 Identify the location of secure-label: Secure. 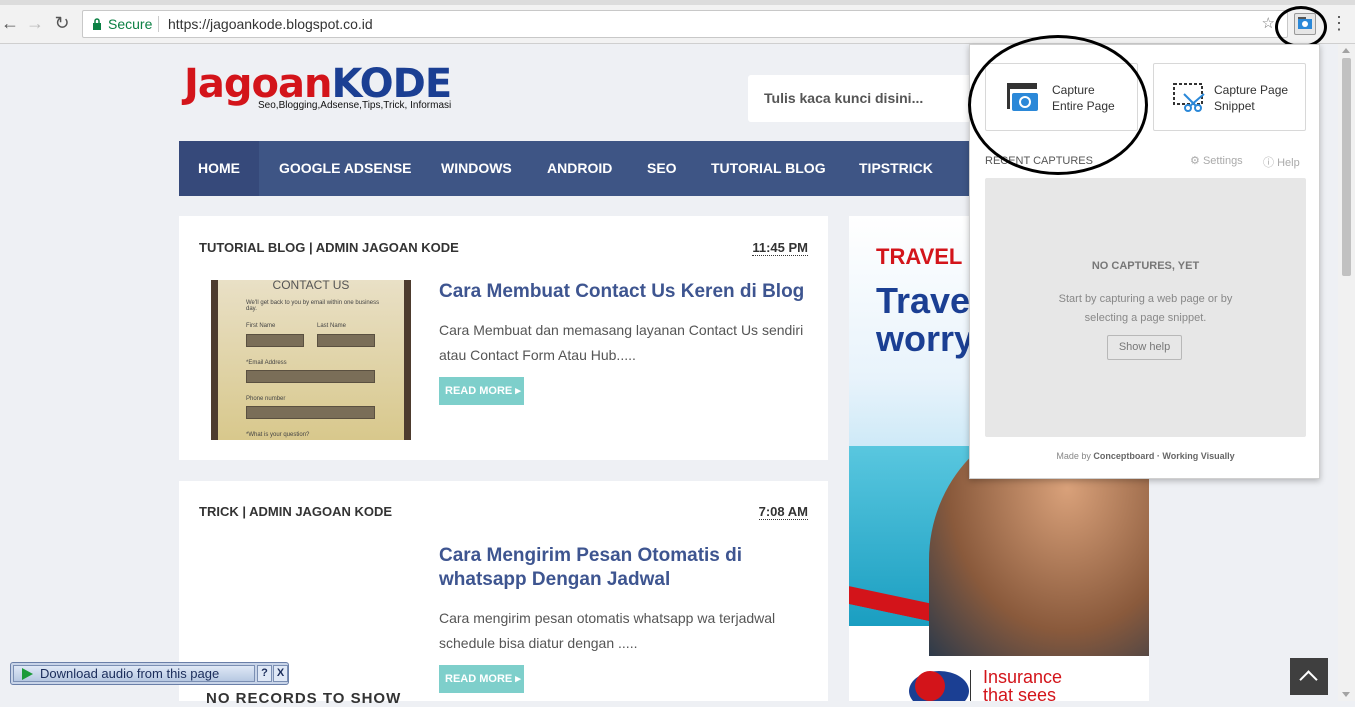
(130, 24).